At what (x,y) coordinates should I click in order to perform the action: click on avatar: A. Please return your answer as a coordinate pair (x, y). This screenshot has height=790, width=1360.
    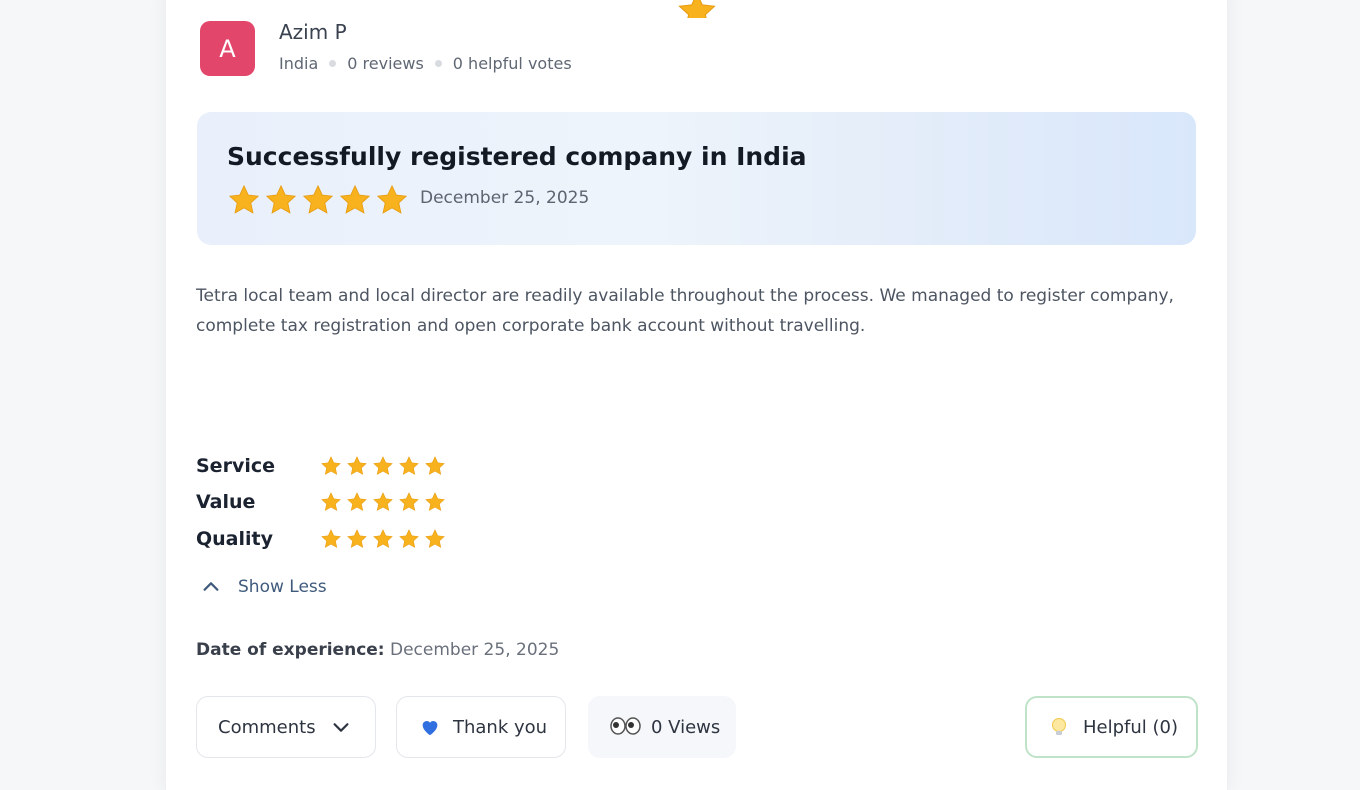
    Looking at the image, I should click on (227, 48).